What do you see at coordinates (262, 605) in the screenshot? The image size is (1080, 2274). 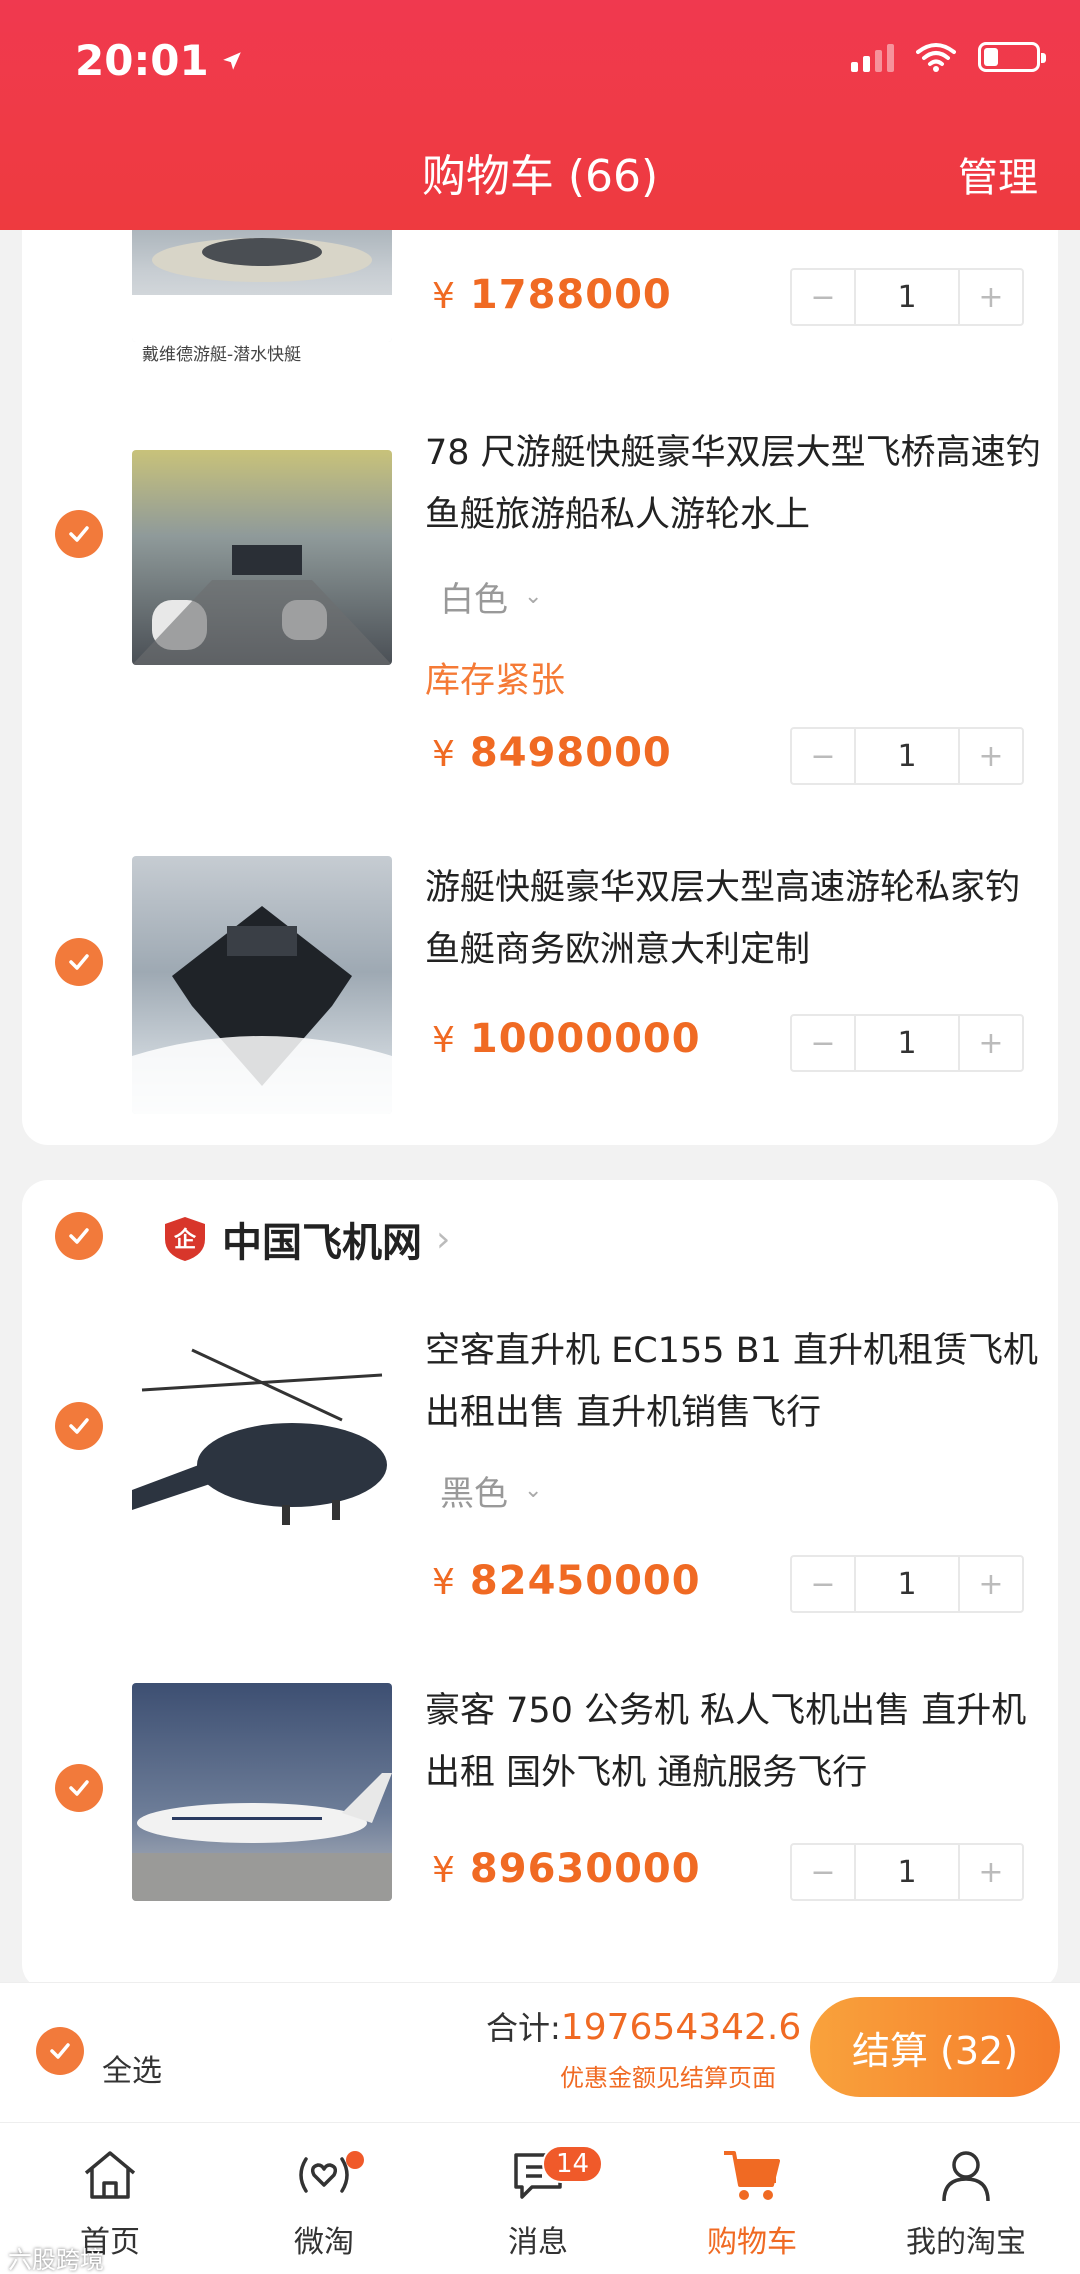 I see `yacht-interior-illustration-icon` at bounding box center [262, 605].